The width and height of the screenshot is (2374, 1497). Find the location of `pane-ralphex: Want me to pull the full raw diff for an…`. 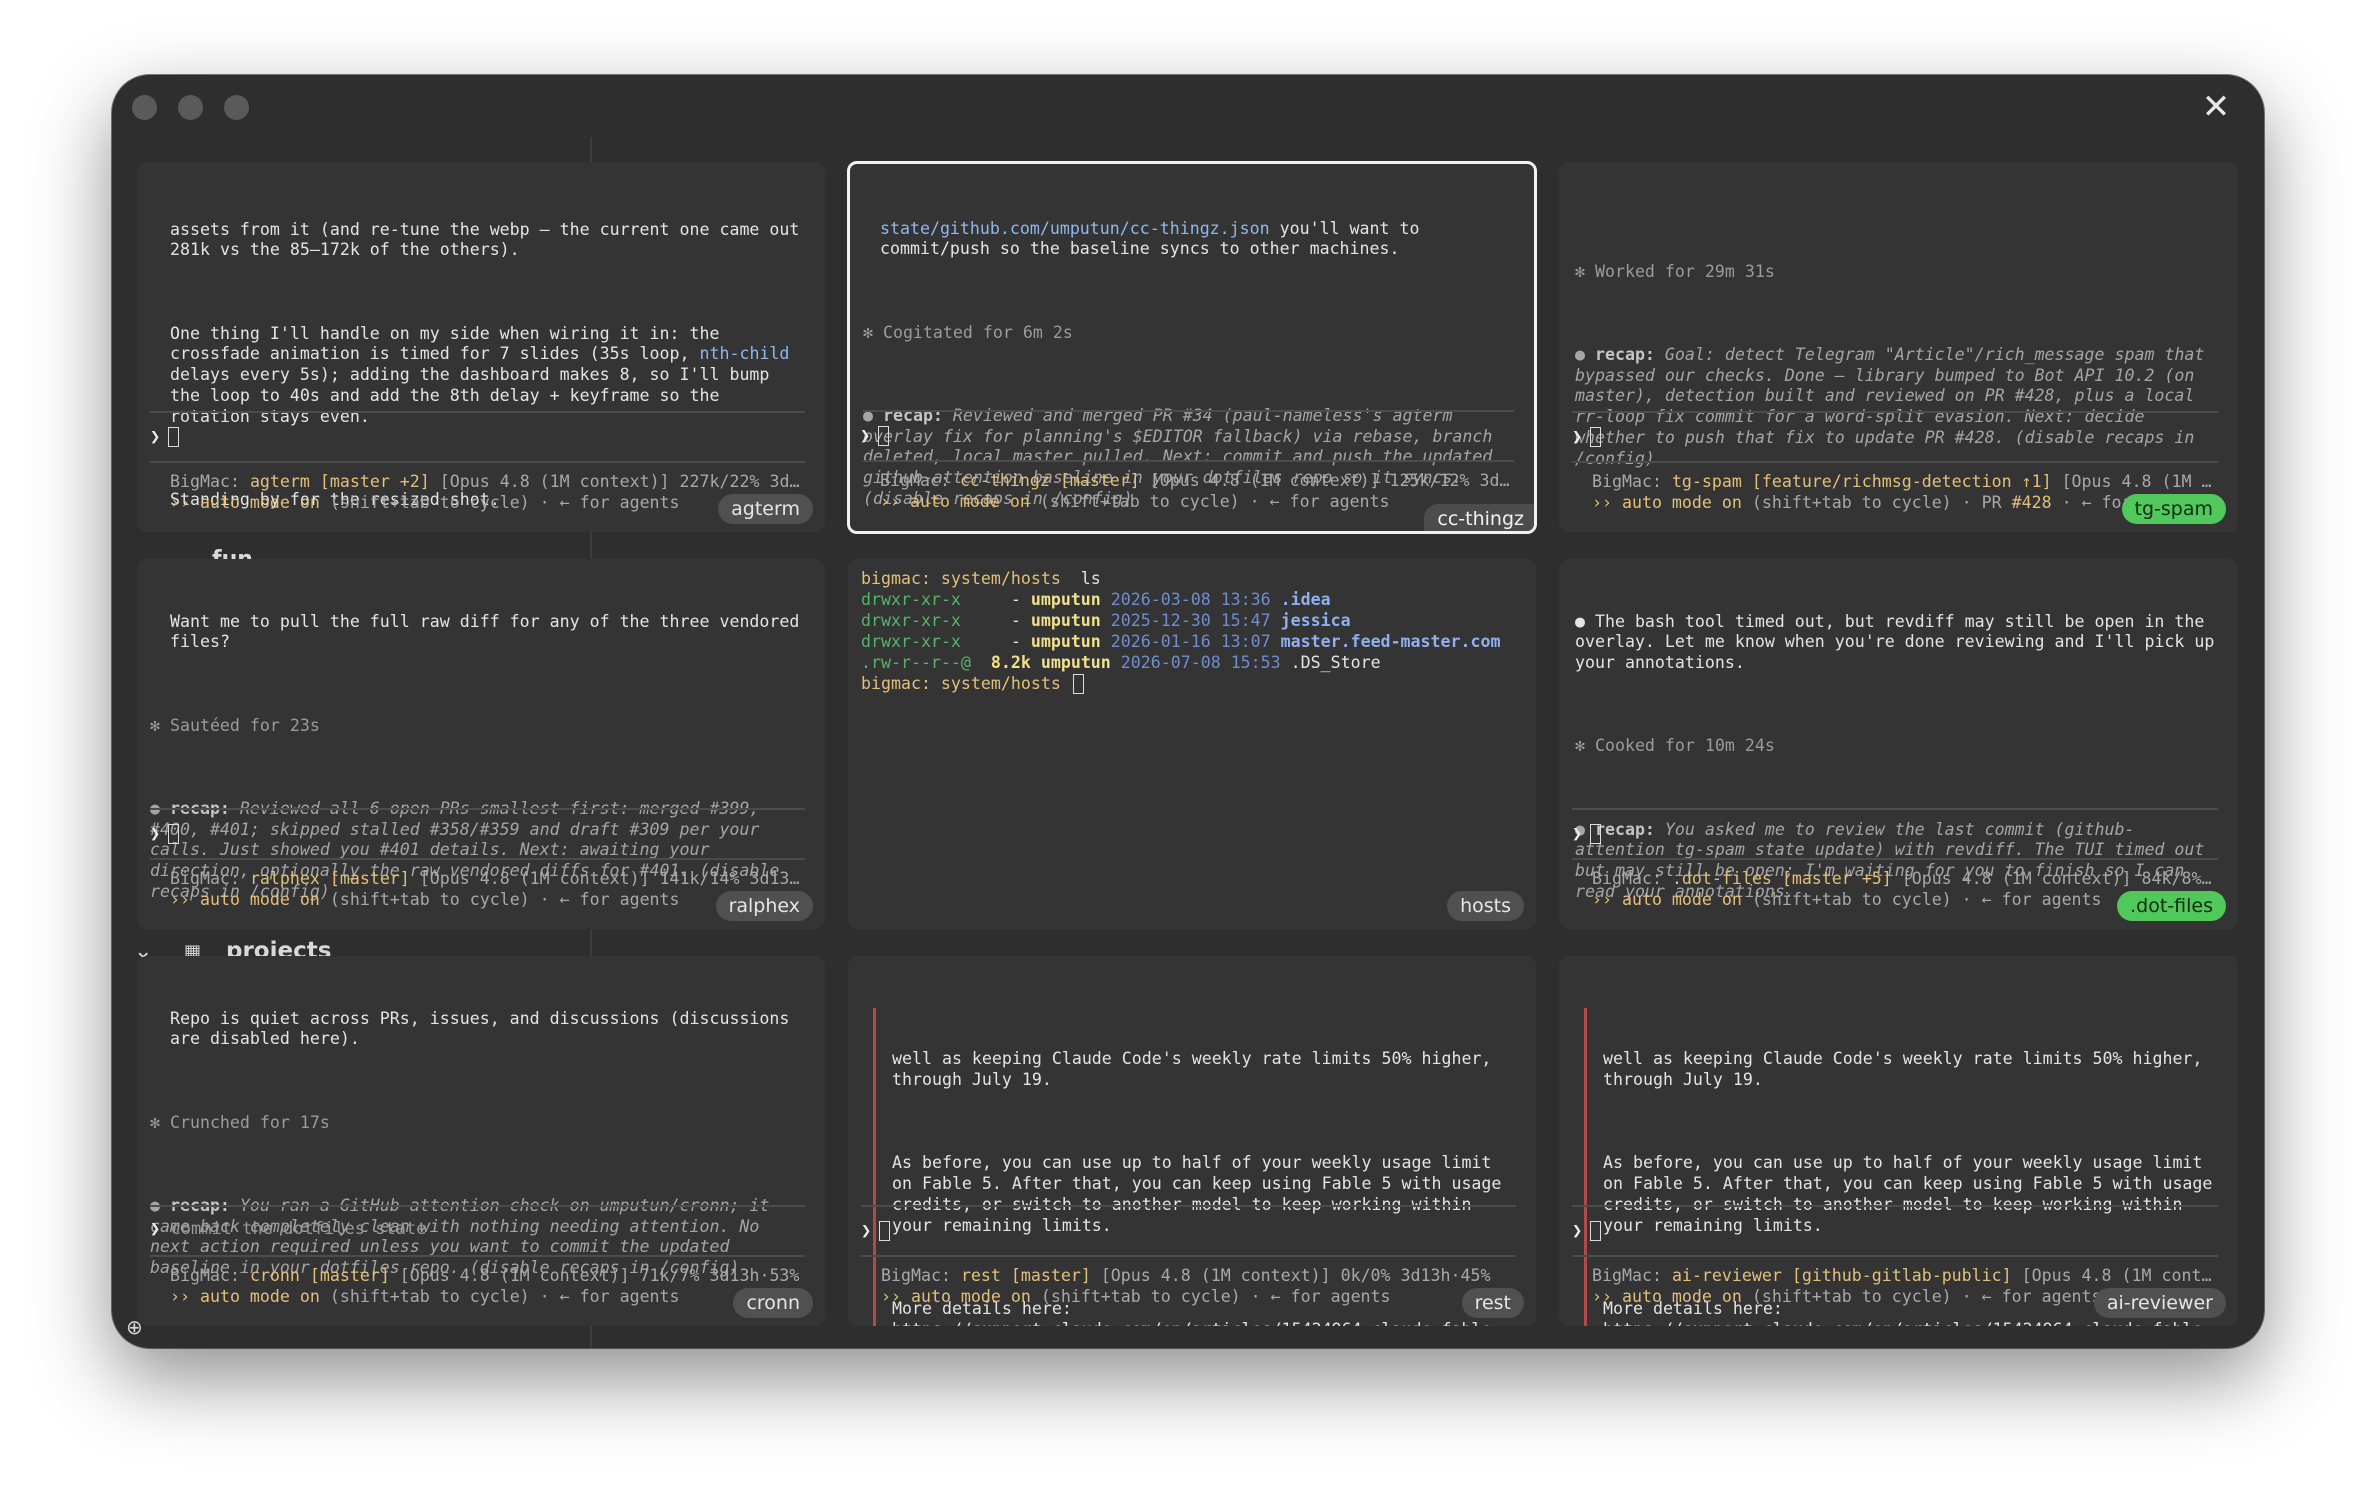

pane-ralphex: Want me to pull the full raw diff for an… is located at coordinates (481, 744).